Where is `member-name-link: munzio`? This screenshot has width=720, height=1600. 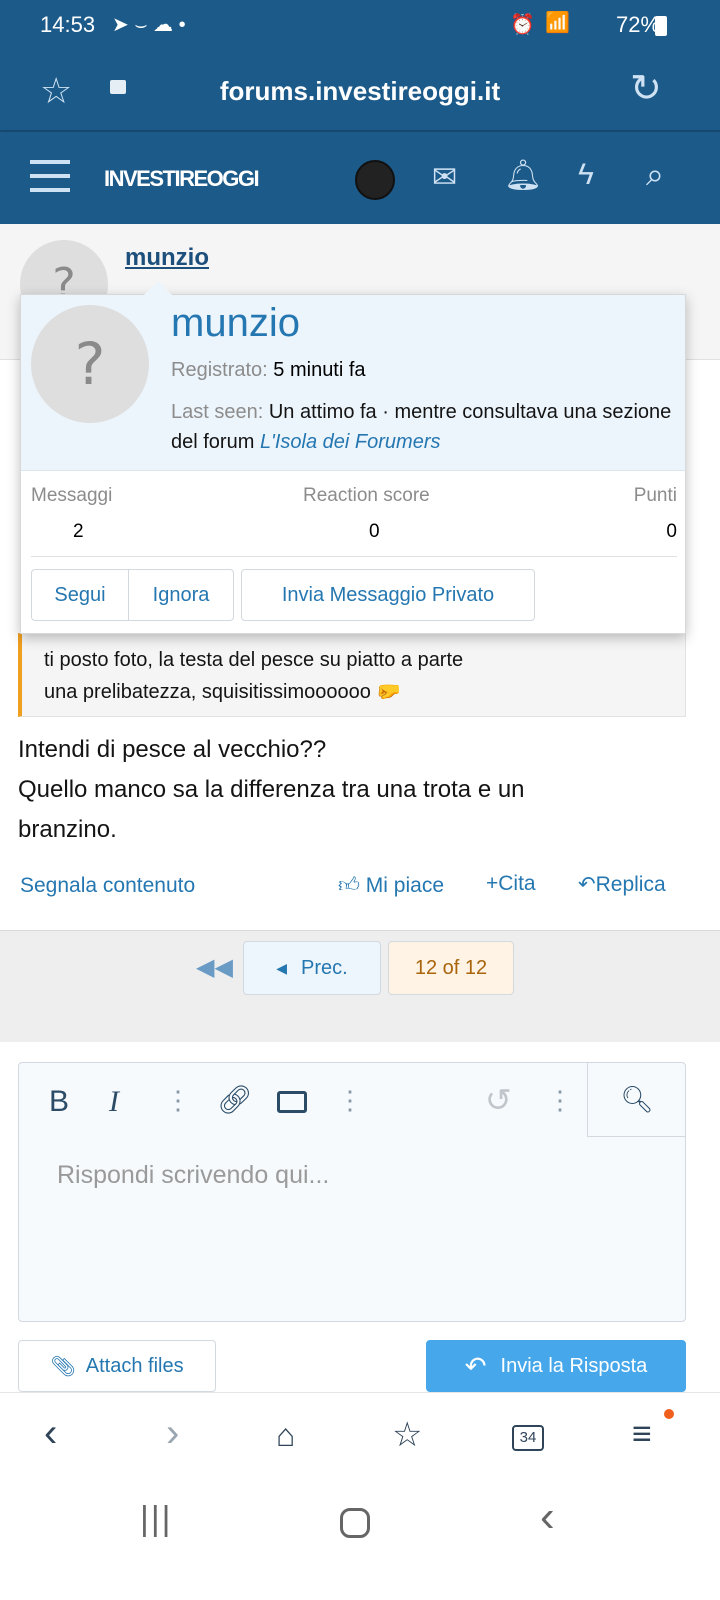 member-name-link: munzio is located at coordinates (167, 258).